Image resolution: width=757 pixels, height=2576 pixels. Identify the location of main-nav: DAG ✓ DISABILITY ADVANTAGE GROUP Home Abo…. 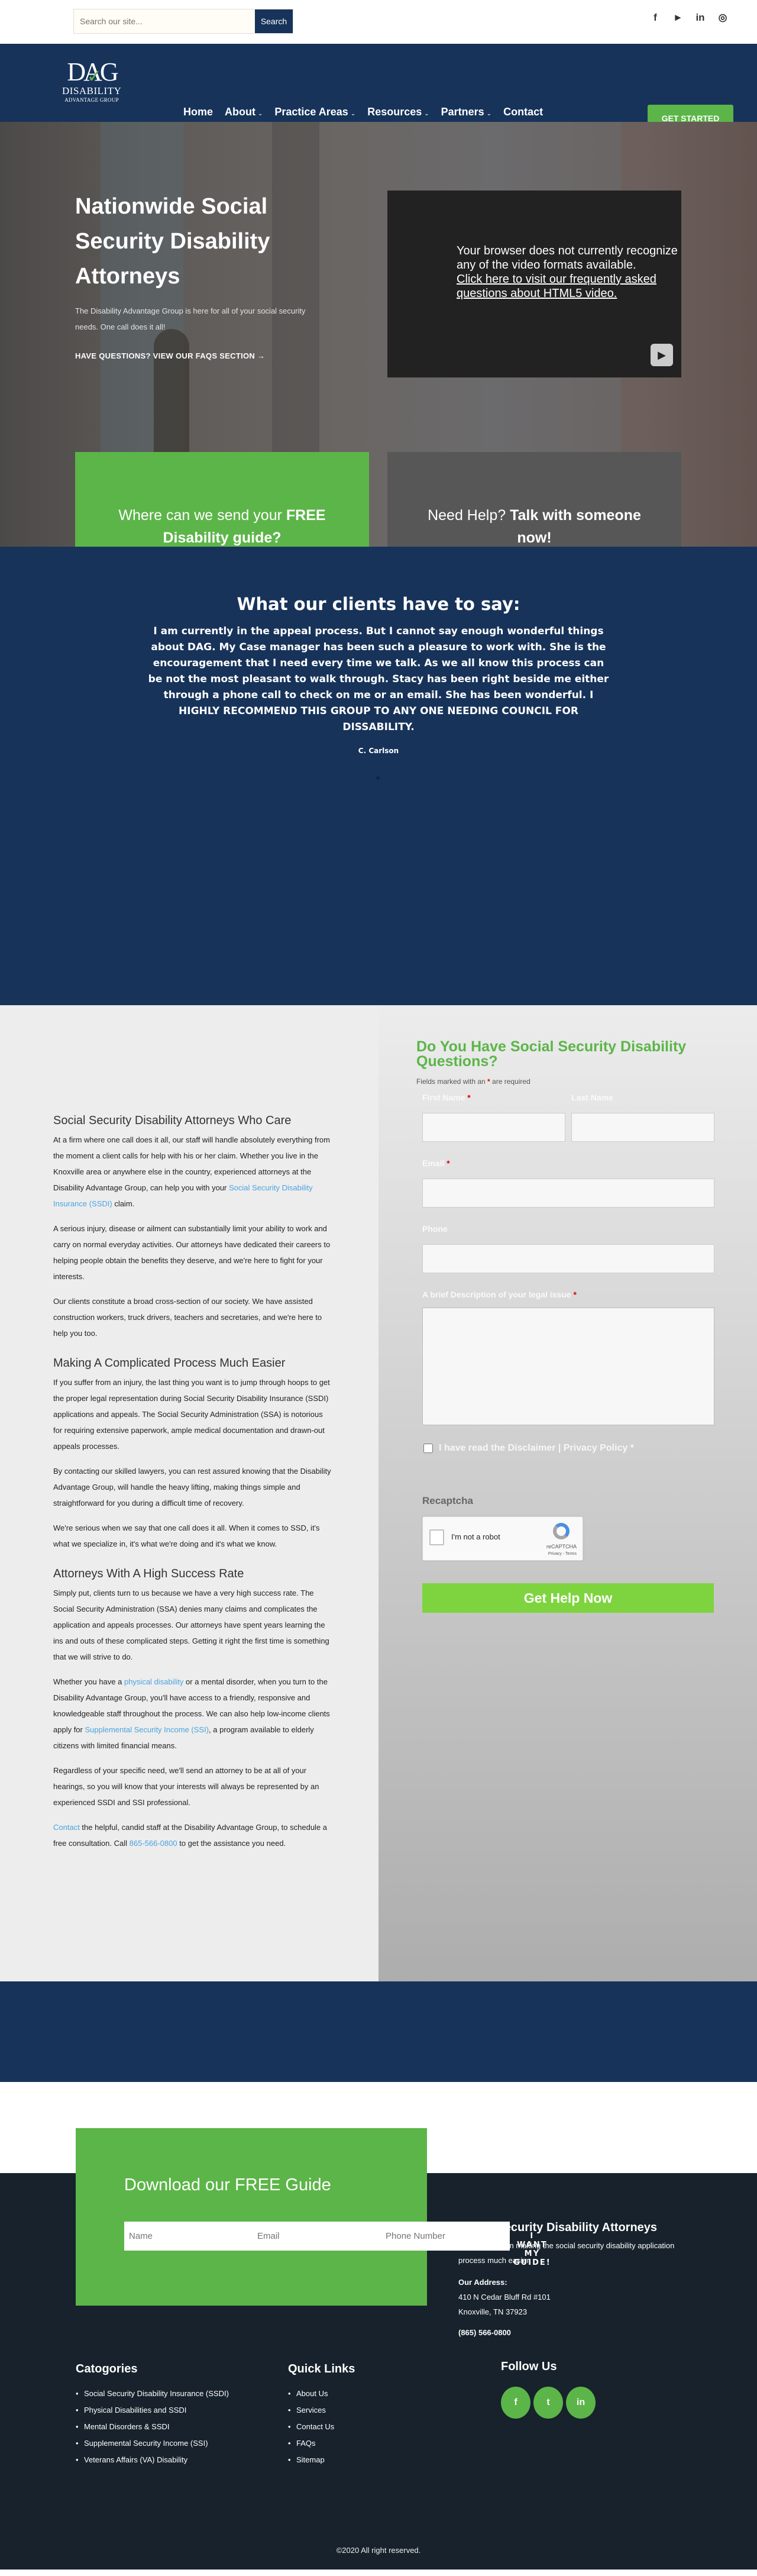
(378, 87).